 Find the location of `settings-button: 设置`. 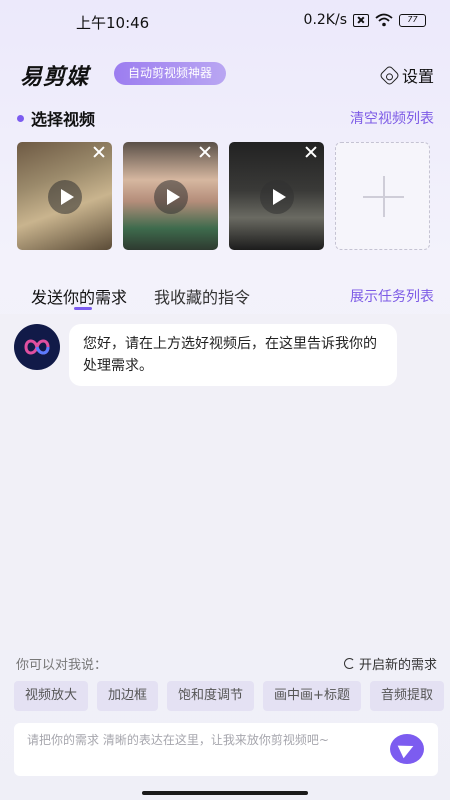

settings-button: 设置 is located at coordinates (406, 75).